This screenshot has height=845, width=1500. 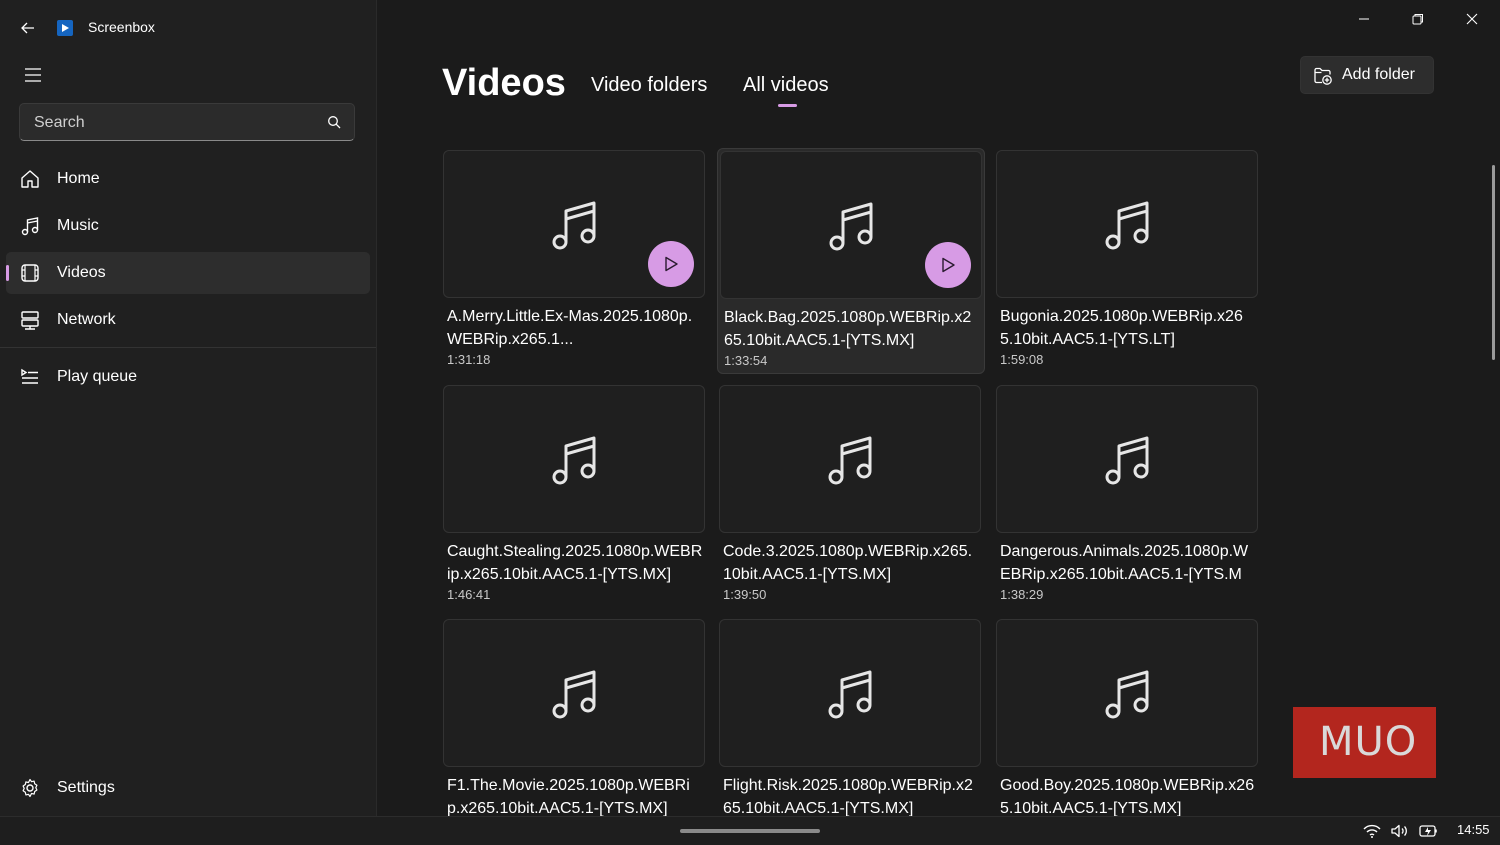 What do you see at coordinates (121, 27) in the screenshot?
I see `app-title: Screenbox` at bounding box center [121, 27].